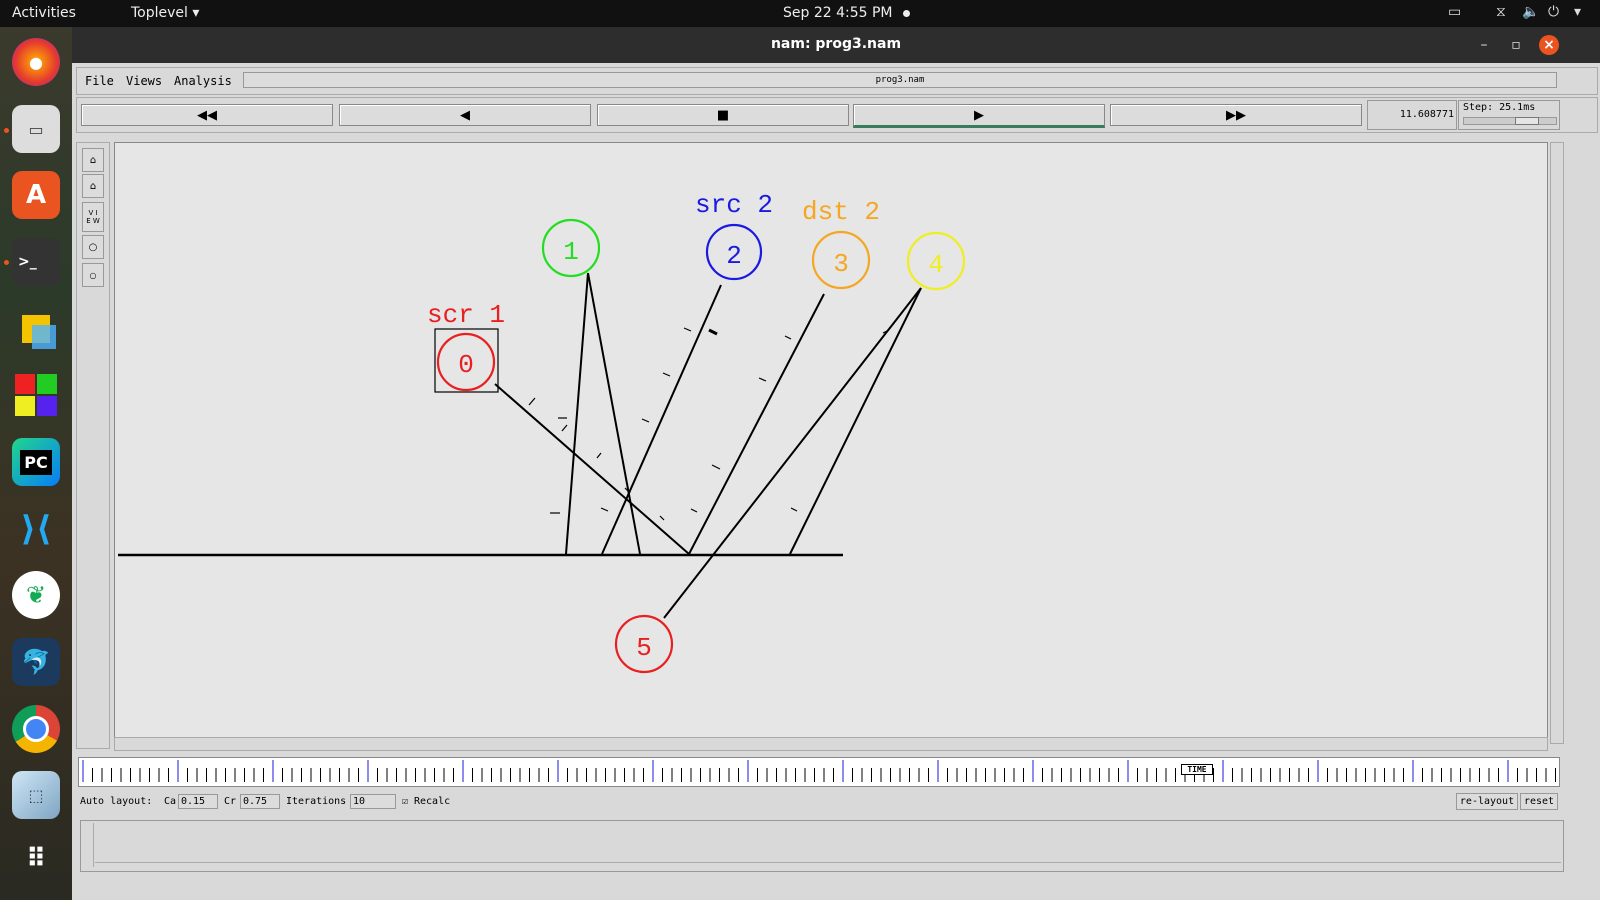  I want to click on running-indicator, so click(6, 262).